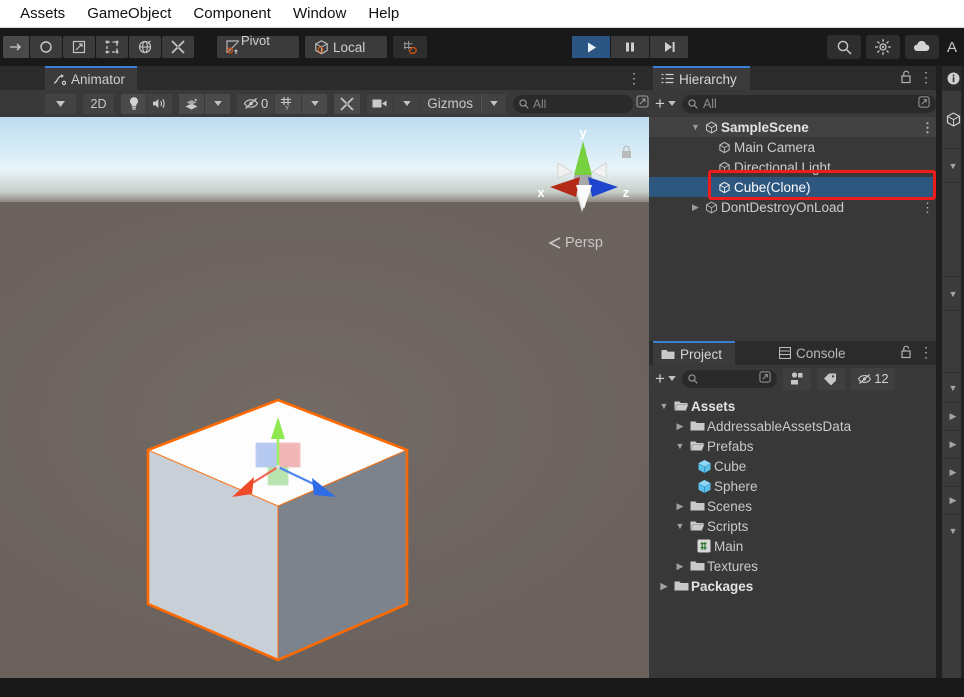  Describe the element at coordinates (450, 103) in the screenshot. I see `gizmos-button: Gizmos` at that location.